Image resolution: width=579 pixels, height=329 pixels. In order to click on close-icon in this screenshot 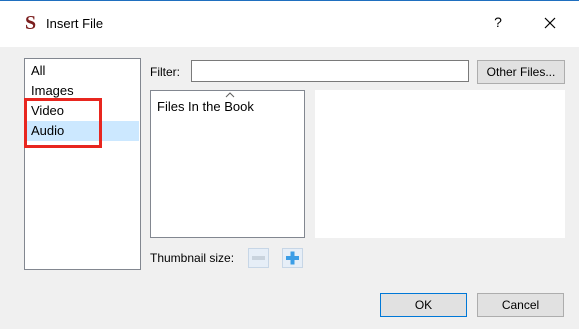, I will do `click(550, 23)`.